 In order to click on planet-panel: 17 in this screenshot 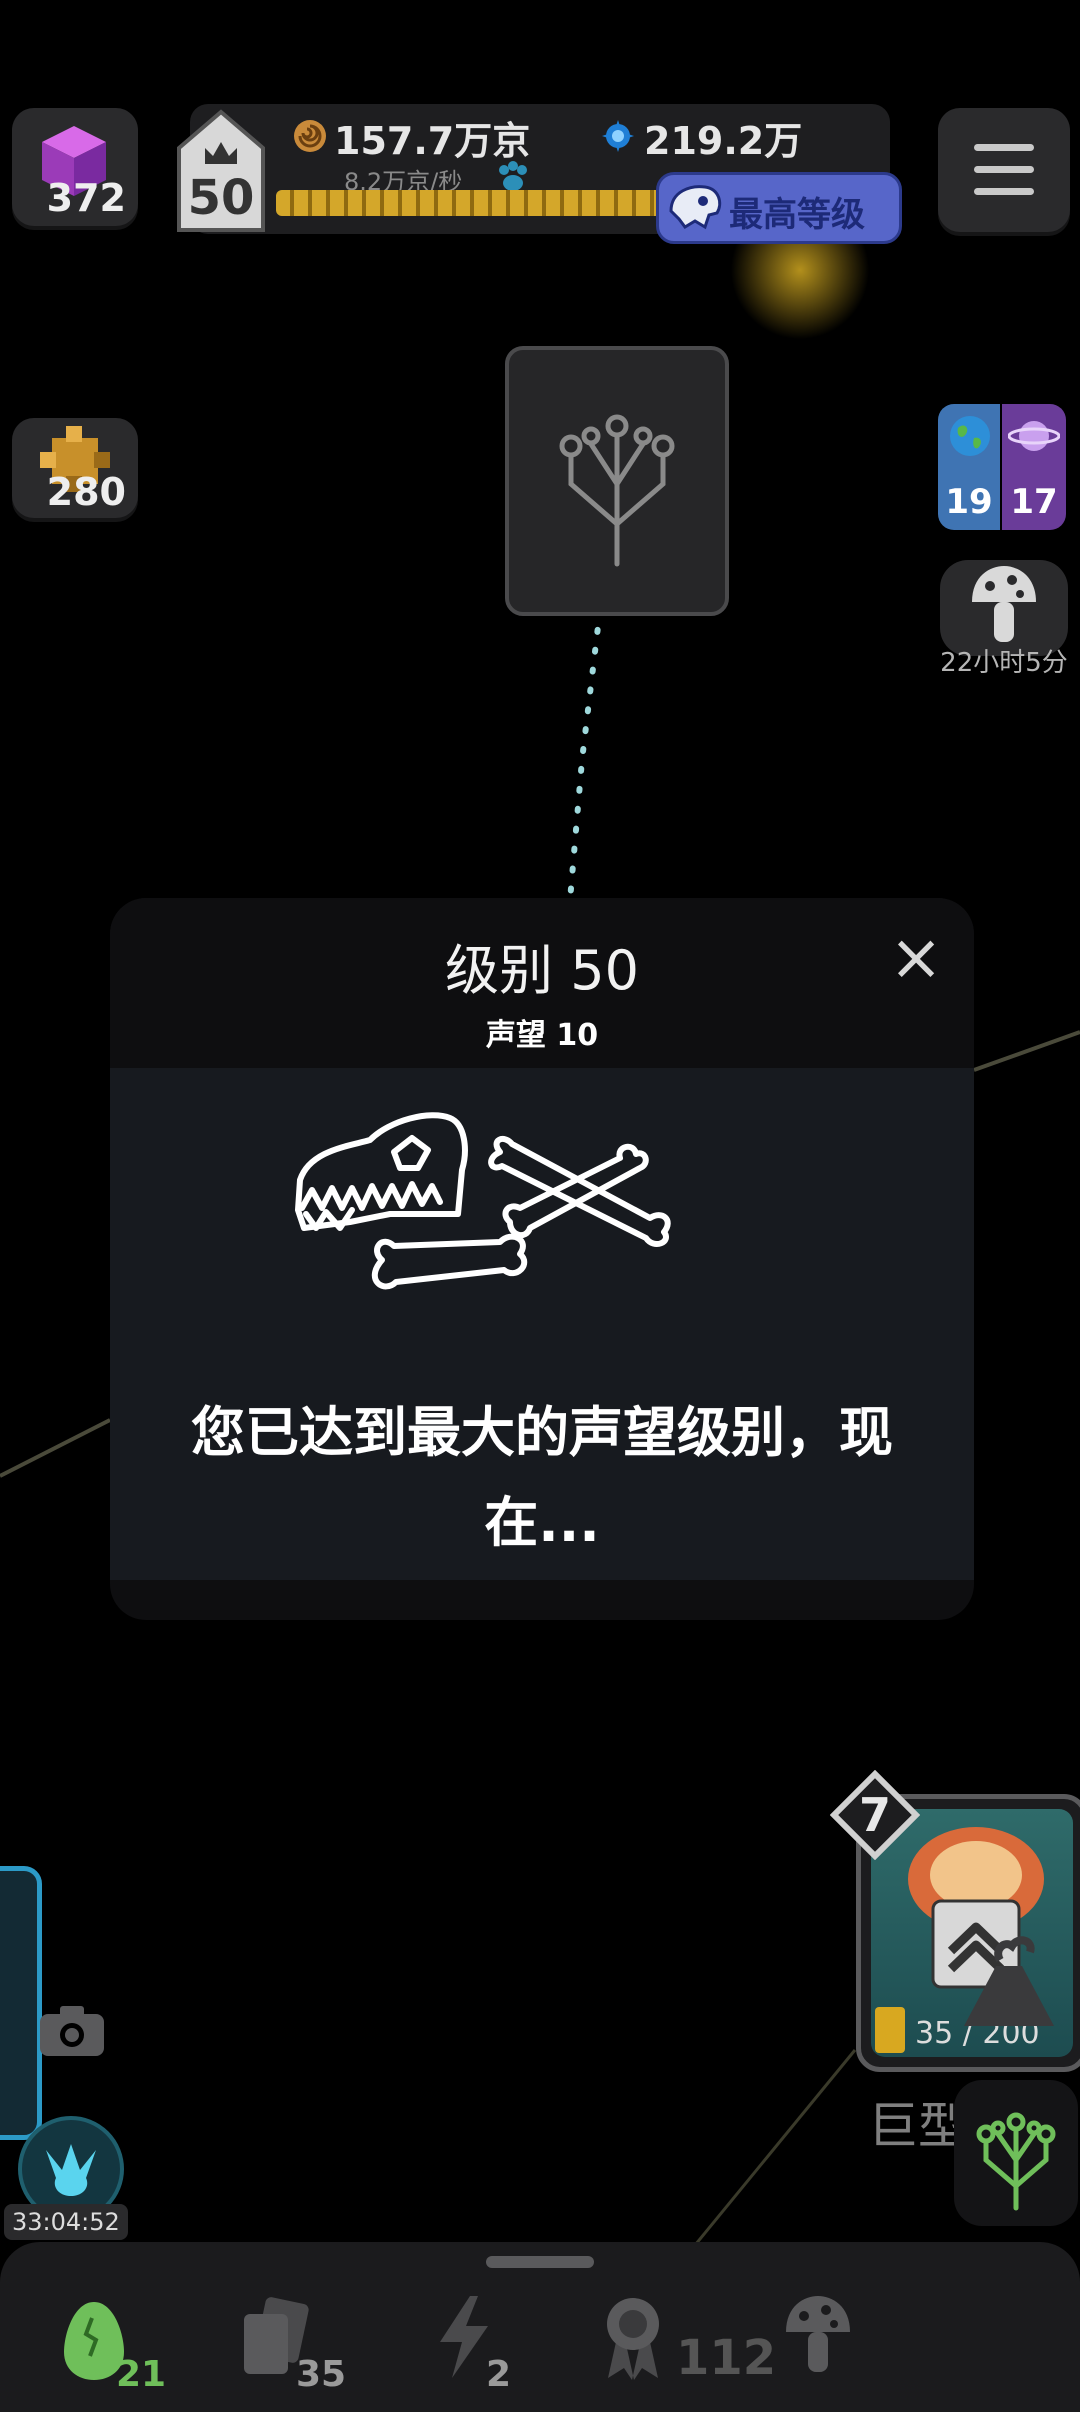, I will do `click(1034, 467)`.